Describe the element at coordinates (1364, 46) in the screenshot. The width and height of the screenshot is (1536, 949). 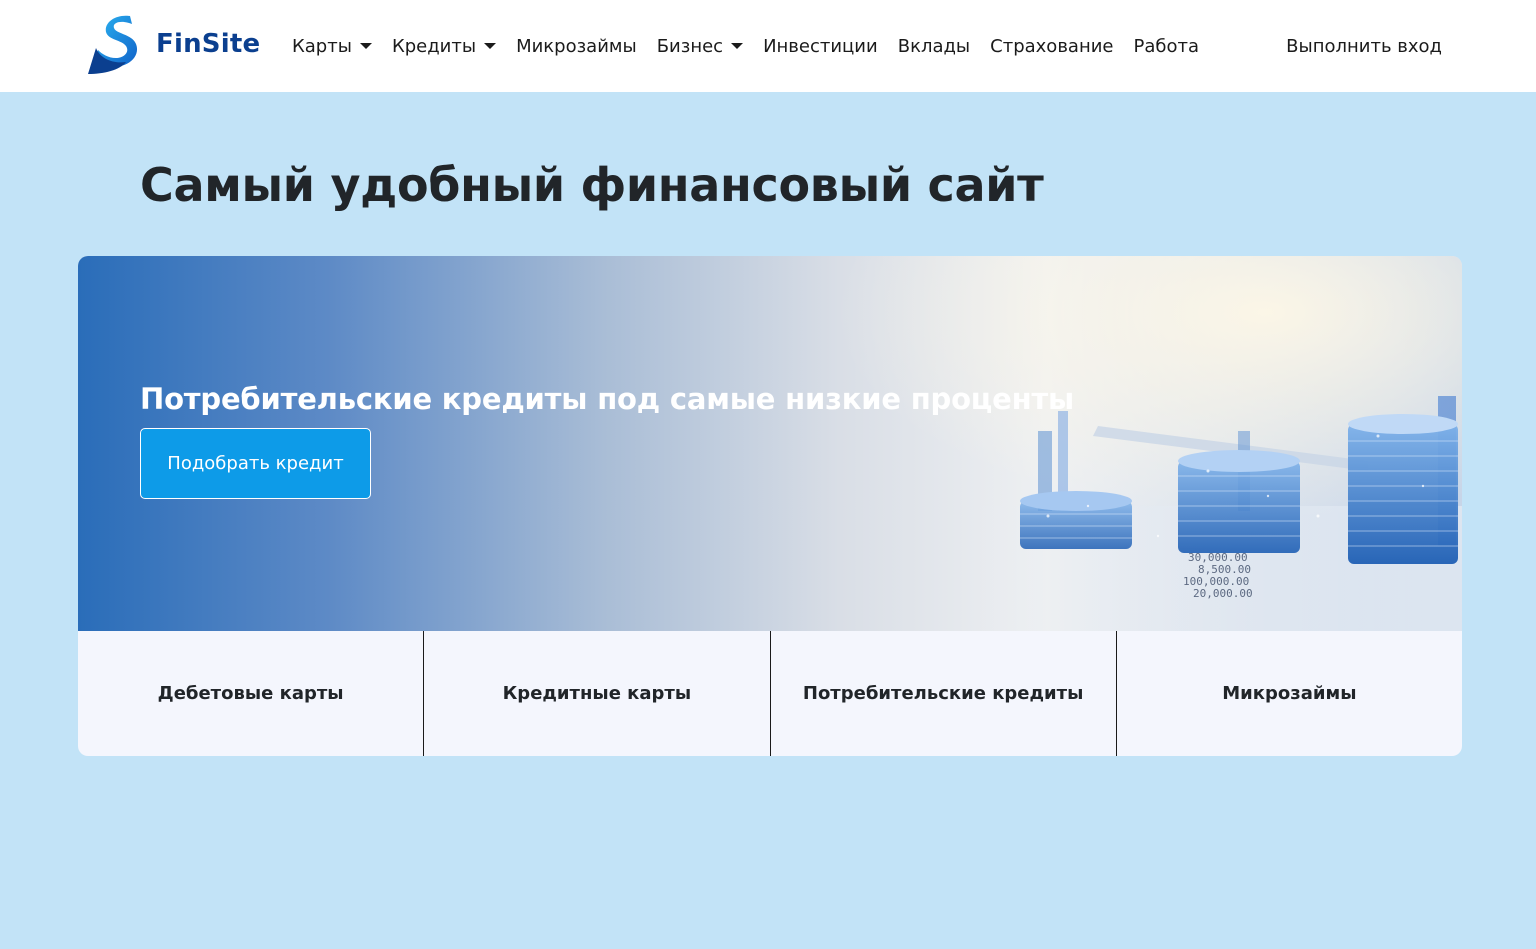
I see `login-link: Выполнить вход` at that location.